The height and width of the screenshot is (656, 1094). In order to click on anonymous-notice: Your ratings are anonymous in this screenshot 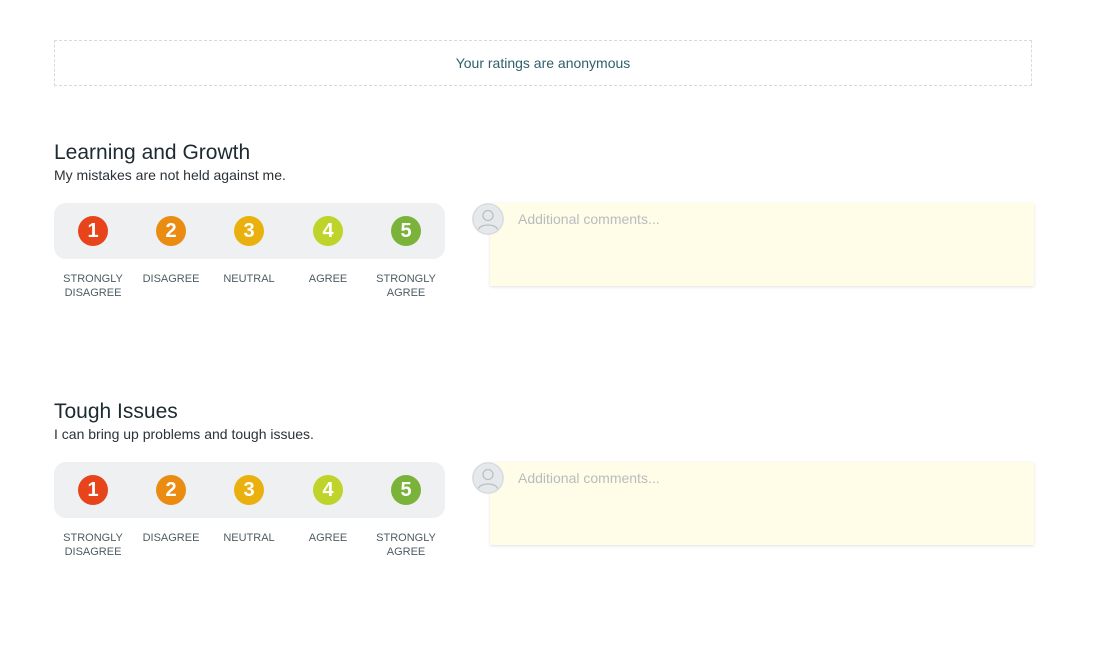, I will do `click(543, 63)`.